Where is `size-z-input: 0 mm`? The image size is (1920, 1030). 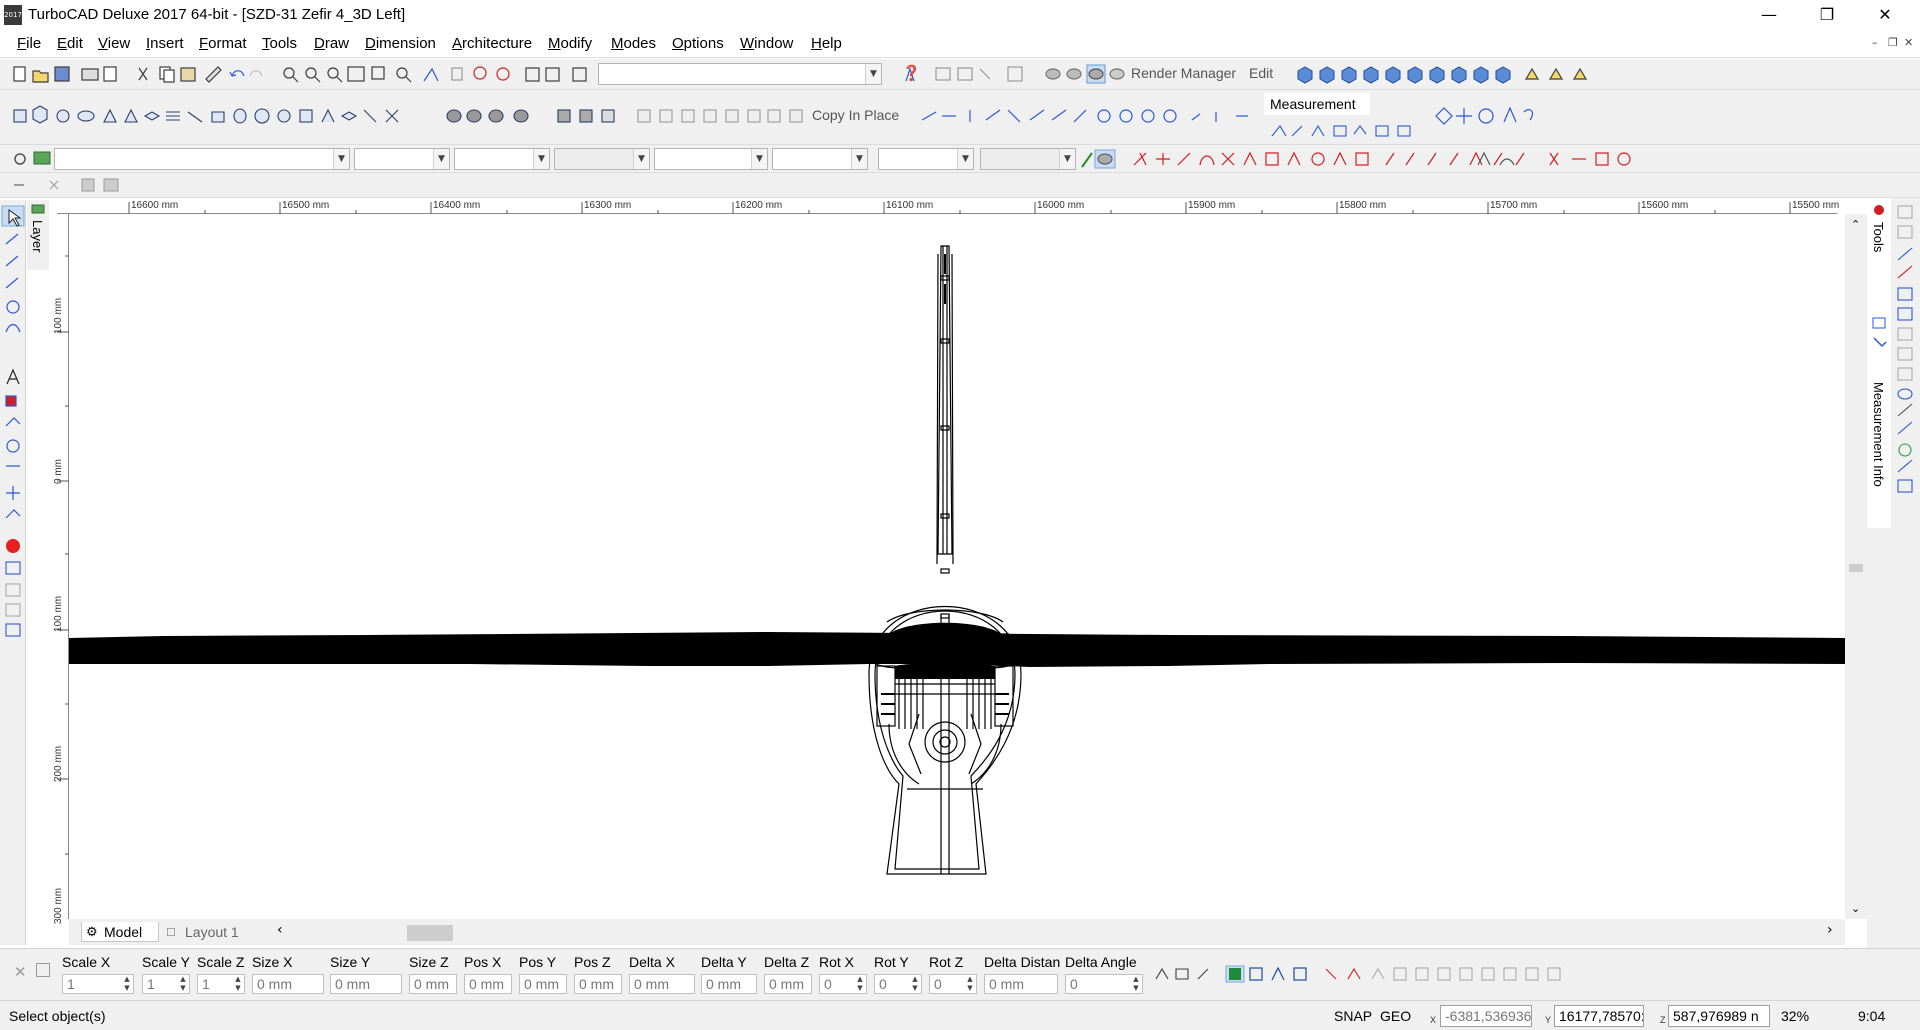 size-z-input: 0 mm is located at coordinates (433, 984).